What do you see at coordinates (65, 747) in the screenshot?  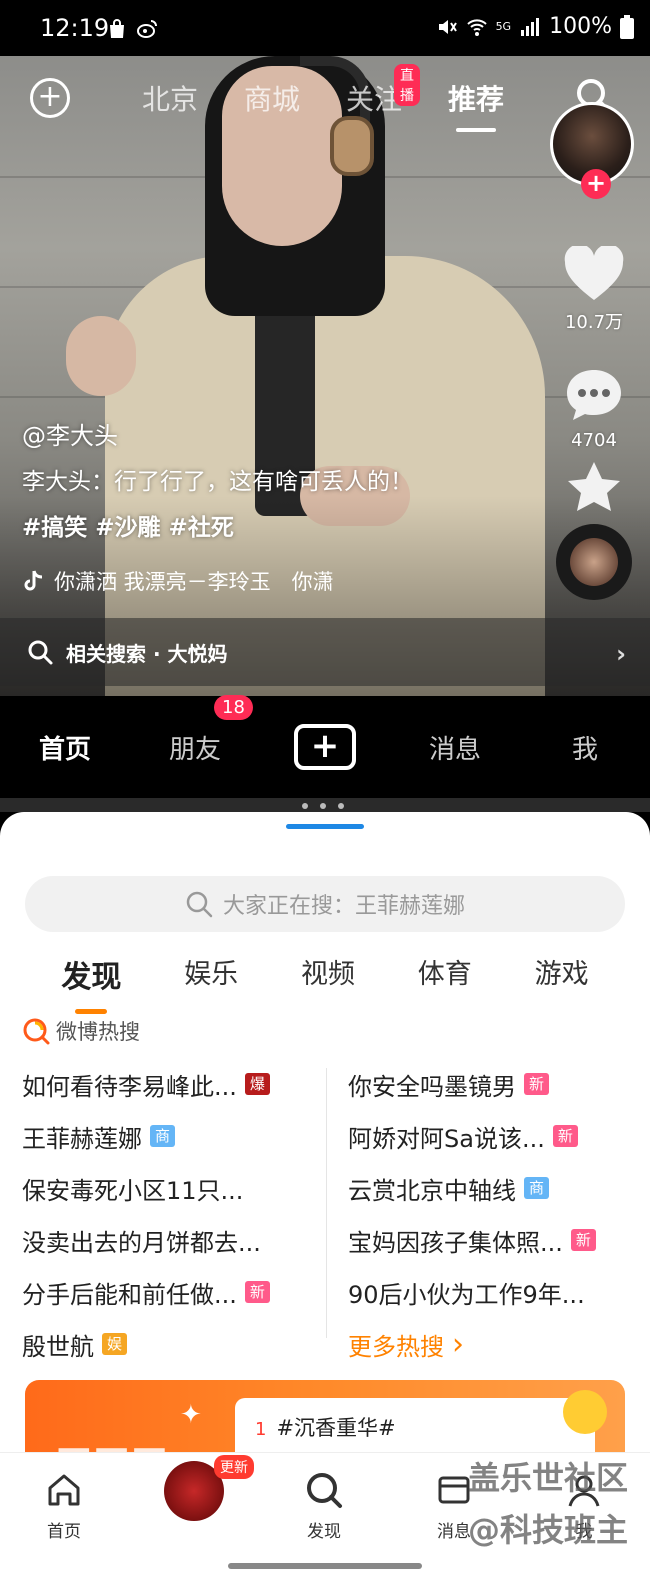 I see `nav-home: 首页` at bounding box center [65, 747].